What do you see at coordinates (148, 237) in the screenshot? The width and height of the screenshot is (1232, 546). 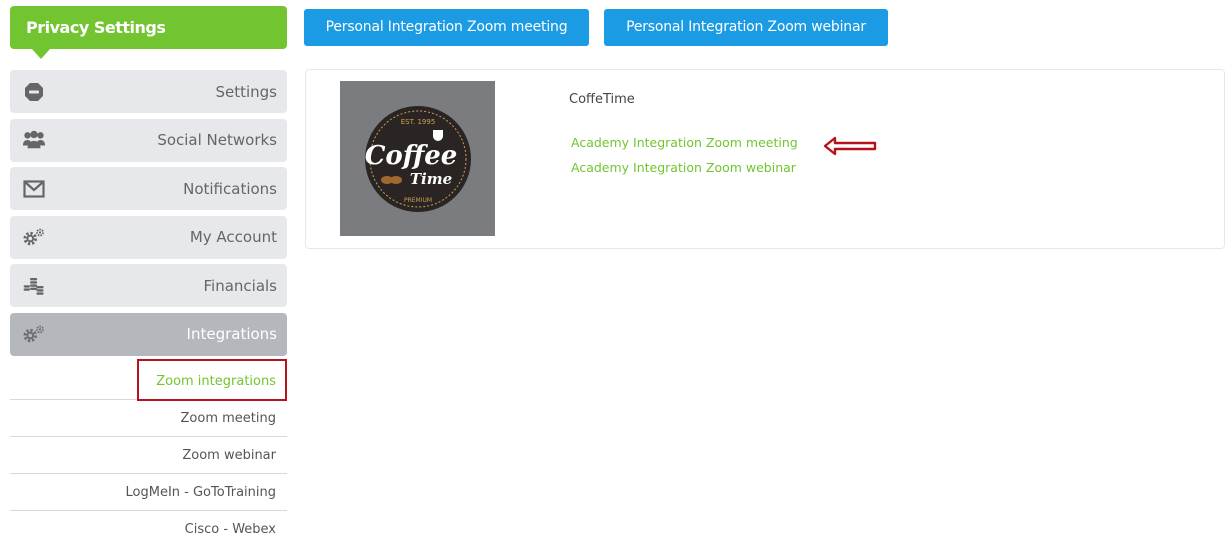 I see `sidebar-item-my-account: My Account` at bounding box center [148, 237].